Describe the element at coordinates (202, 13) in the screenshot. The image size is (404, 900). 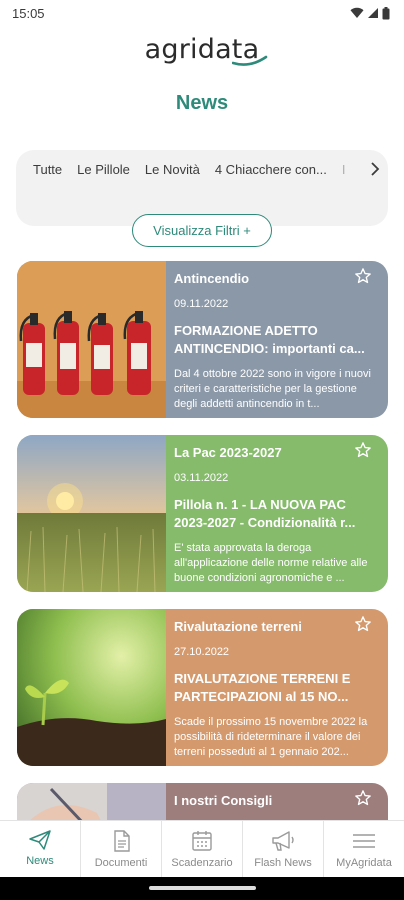
I see `status-bar: 15:05` at that location.